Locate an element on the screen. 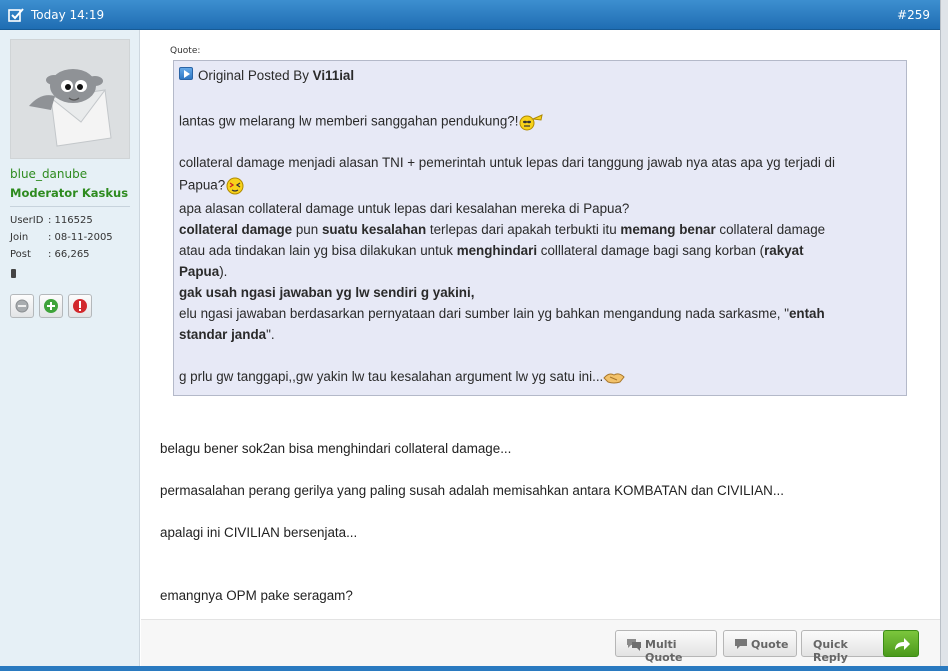 Image resolution: width=948 pixels, height=671 pixels. quote-text: Papua? is located at coordinates (202, 185).